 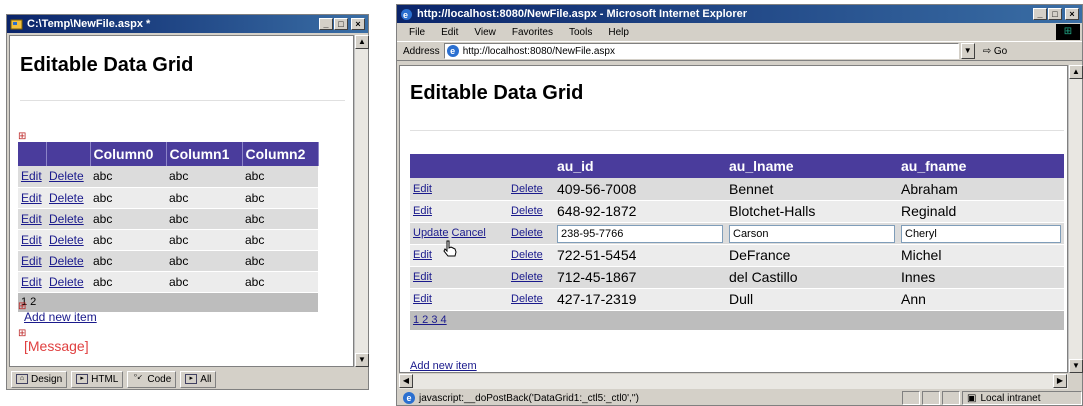 What do you see at coordinates (82, 379) in the screenshot?
I see `html-icon: ▸` at bounding box center [82, 379].